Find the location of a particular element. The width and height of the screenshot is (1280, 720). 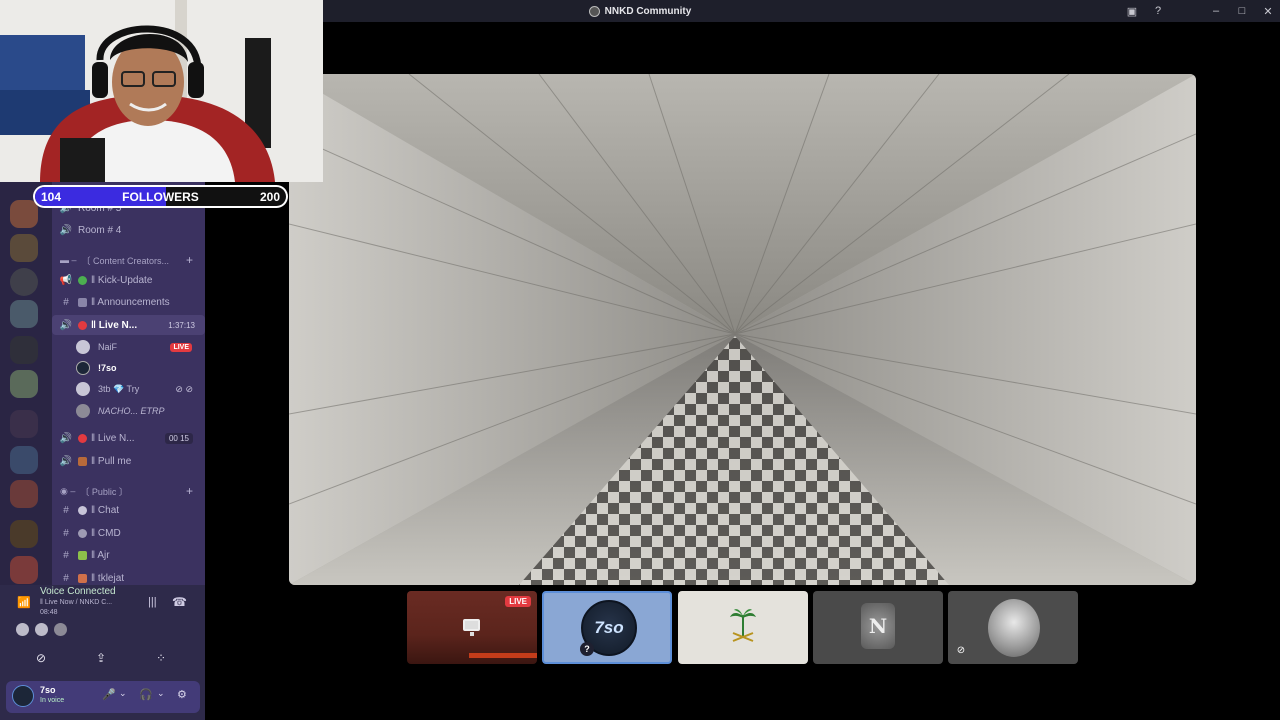

participant-tile-portrait: ⊘ is located at coordinates (1013, 627).